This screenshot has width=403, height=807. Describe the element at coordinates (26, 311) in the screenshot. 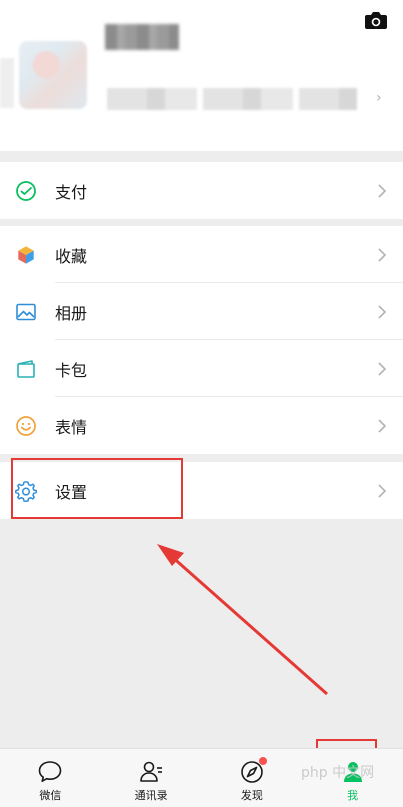

I see `image-icon` at that location.